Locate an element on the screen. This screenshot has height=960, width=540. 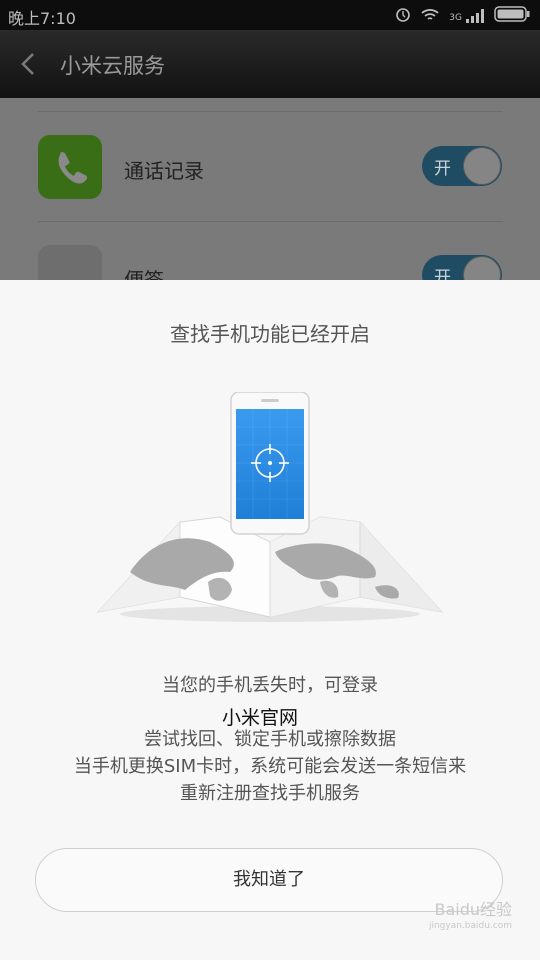
toggle-on-label: 开 is located at coordinates (442, 169).